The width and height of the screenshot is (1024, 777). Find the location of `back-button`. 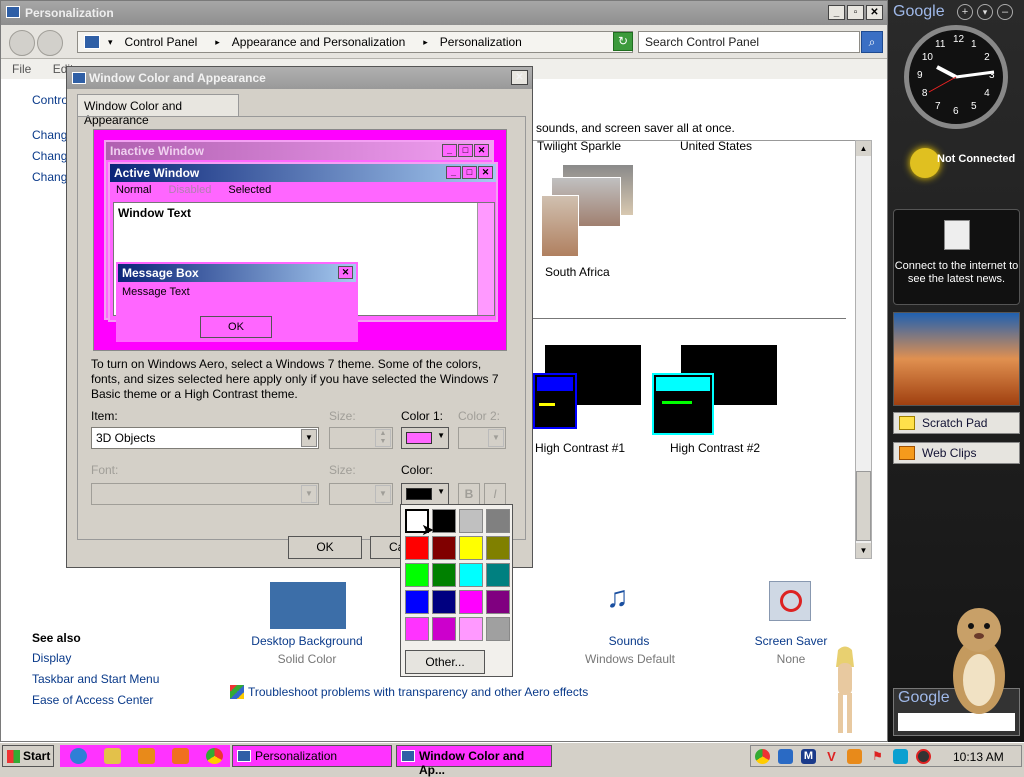

back-button is located at coordinates (22, 43).